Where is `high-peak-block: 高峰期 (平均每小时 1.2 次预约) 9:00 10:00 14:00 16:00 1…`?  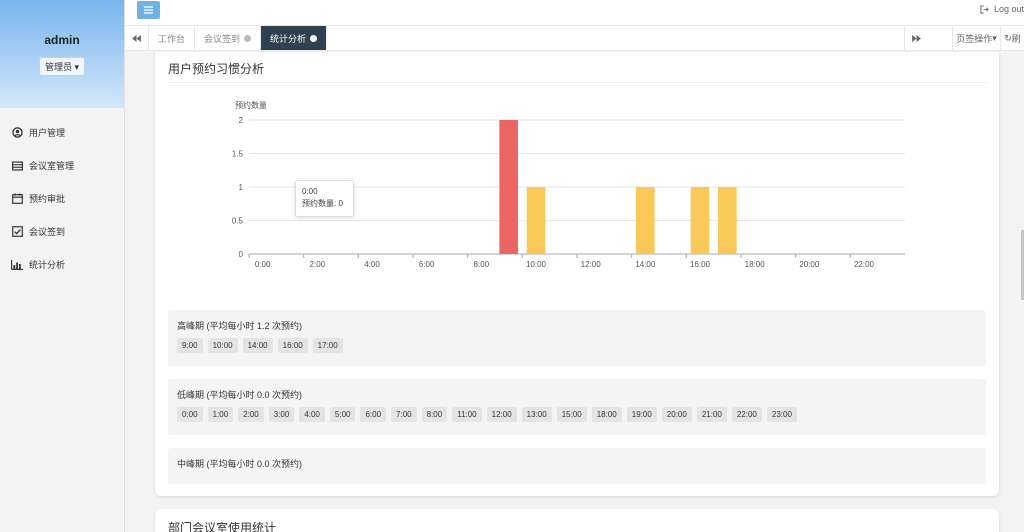 high-peak-block: 高峰期 (平均每小时 1.2 次预约) 9:00 10:00 14:00 16:00 1… is located at coordinates (577, 338).